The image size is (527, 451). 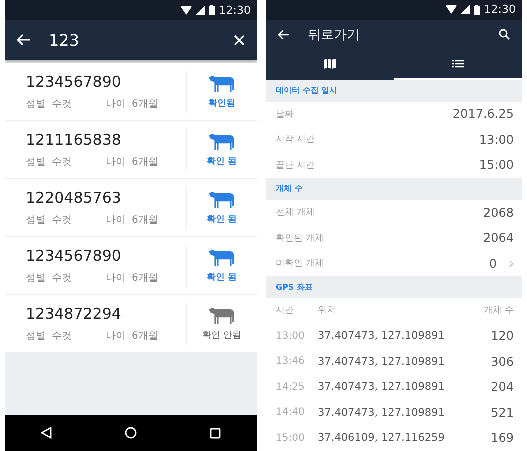 I want to click on field-label: 전체 개체, so click(x=296, y=213).